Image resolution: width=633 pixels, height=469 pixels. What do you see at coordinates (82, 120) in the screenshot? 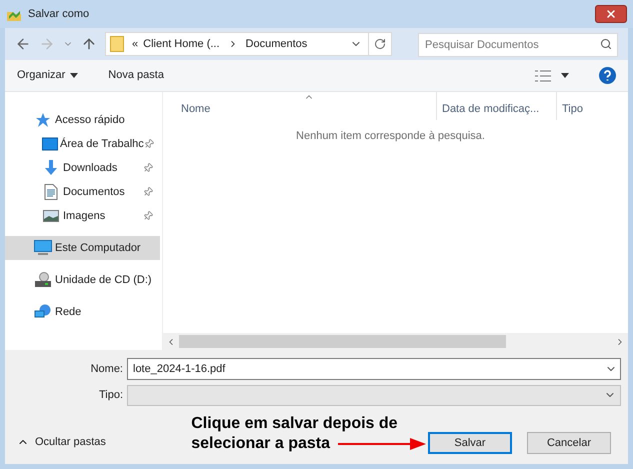
I see `nav-item: Acesso rápido` at bounding box center [82, 120].